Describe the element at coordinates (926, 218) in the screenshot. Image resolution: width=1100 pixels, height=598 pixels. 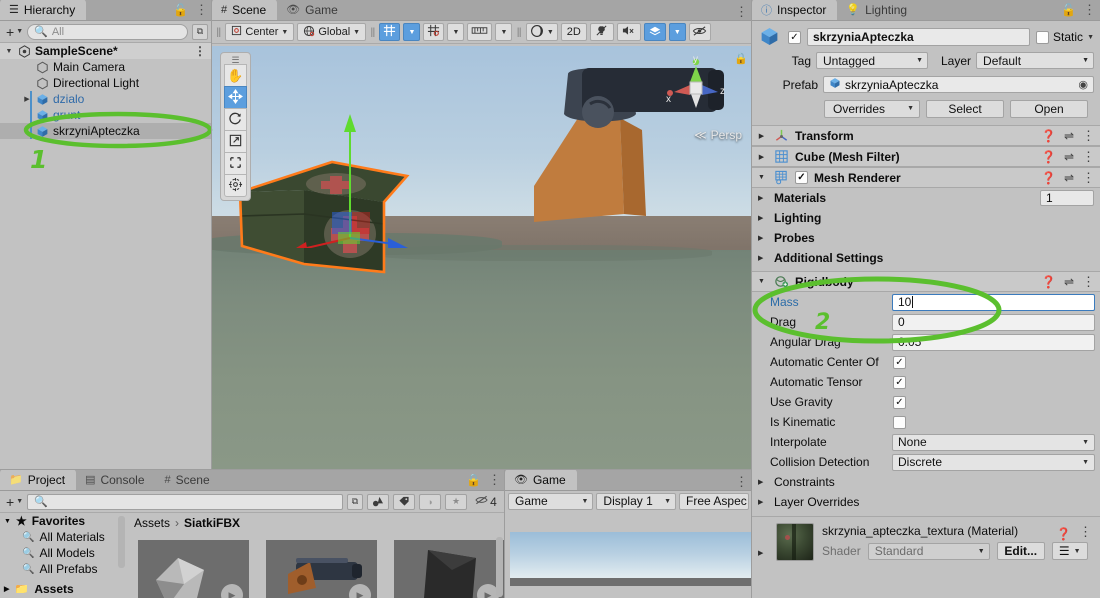
I see `lighting-section: ▶ Lighting` at that location.